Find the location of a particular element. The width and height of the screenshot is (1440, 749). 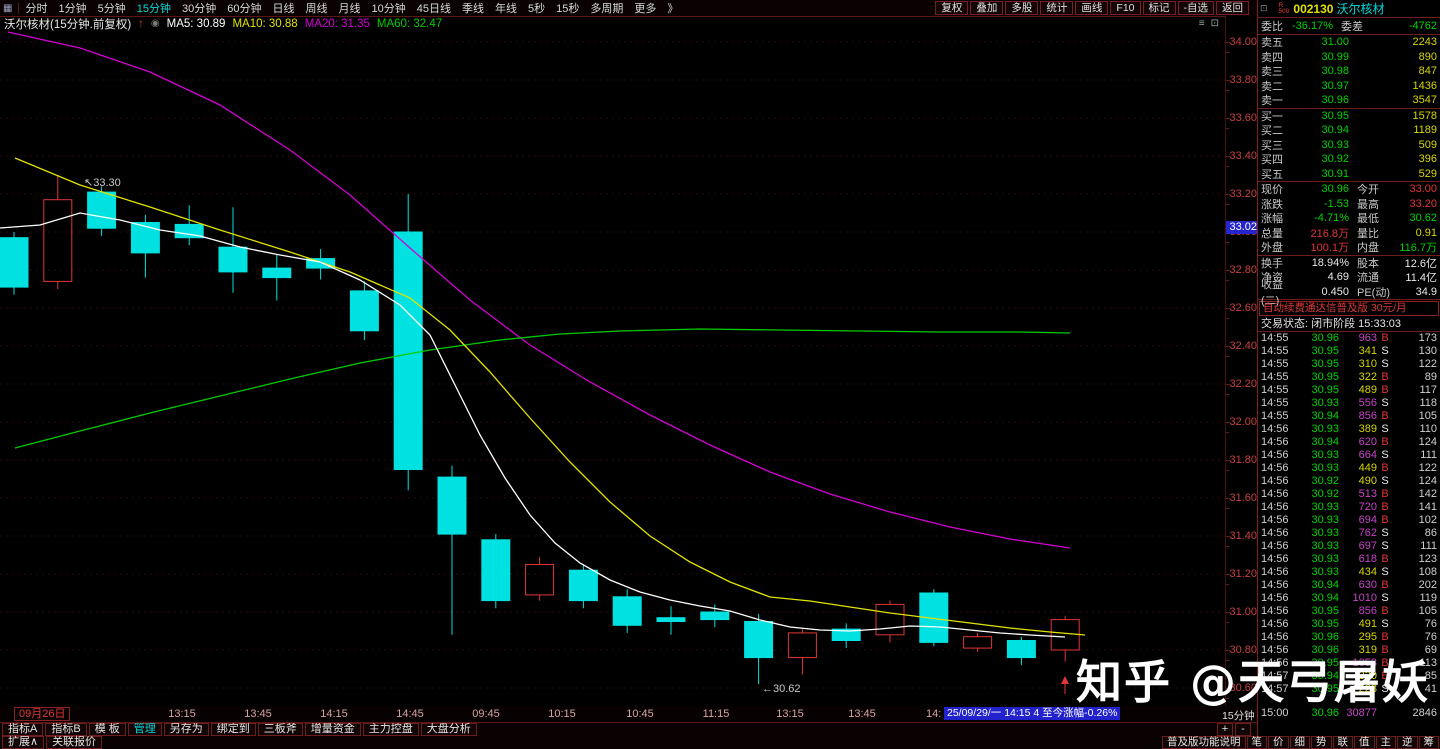

toolbar-button-返回: 返回 is located at coordinates (1232, 8).